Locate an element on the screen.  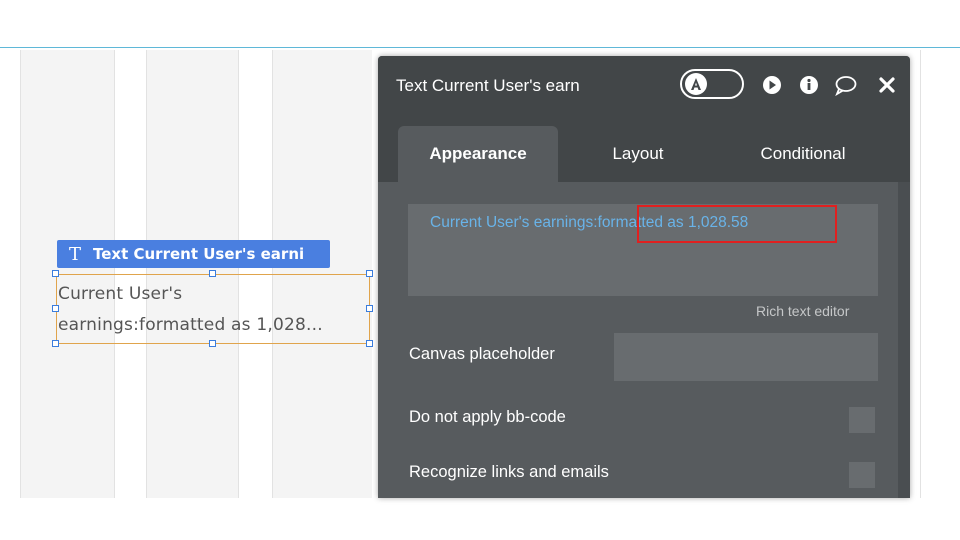
tab-layout: Layout is located at coordinates (638, 154).